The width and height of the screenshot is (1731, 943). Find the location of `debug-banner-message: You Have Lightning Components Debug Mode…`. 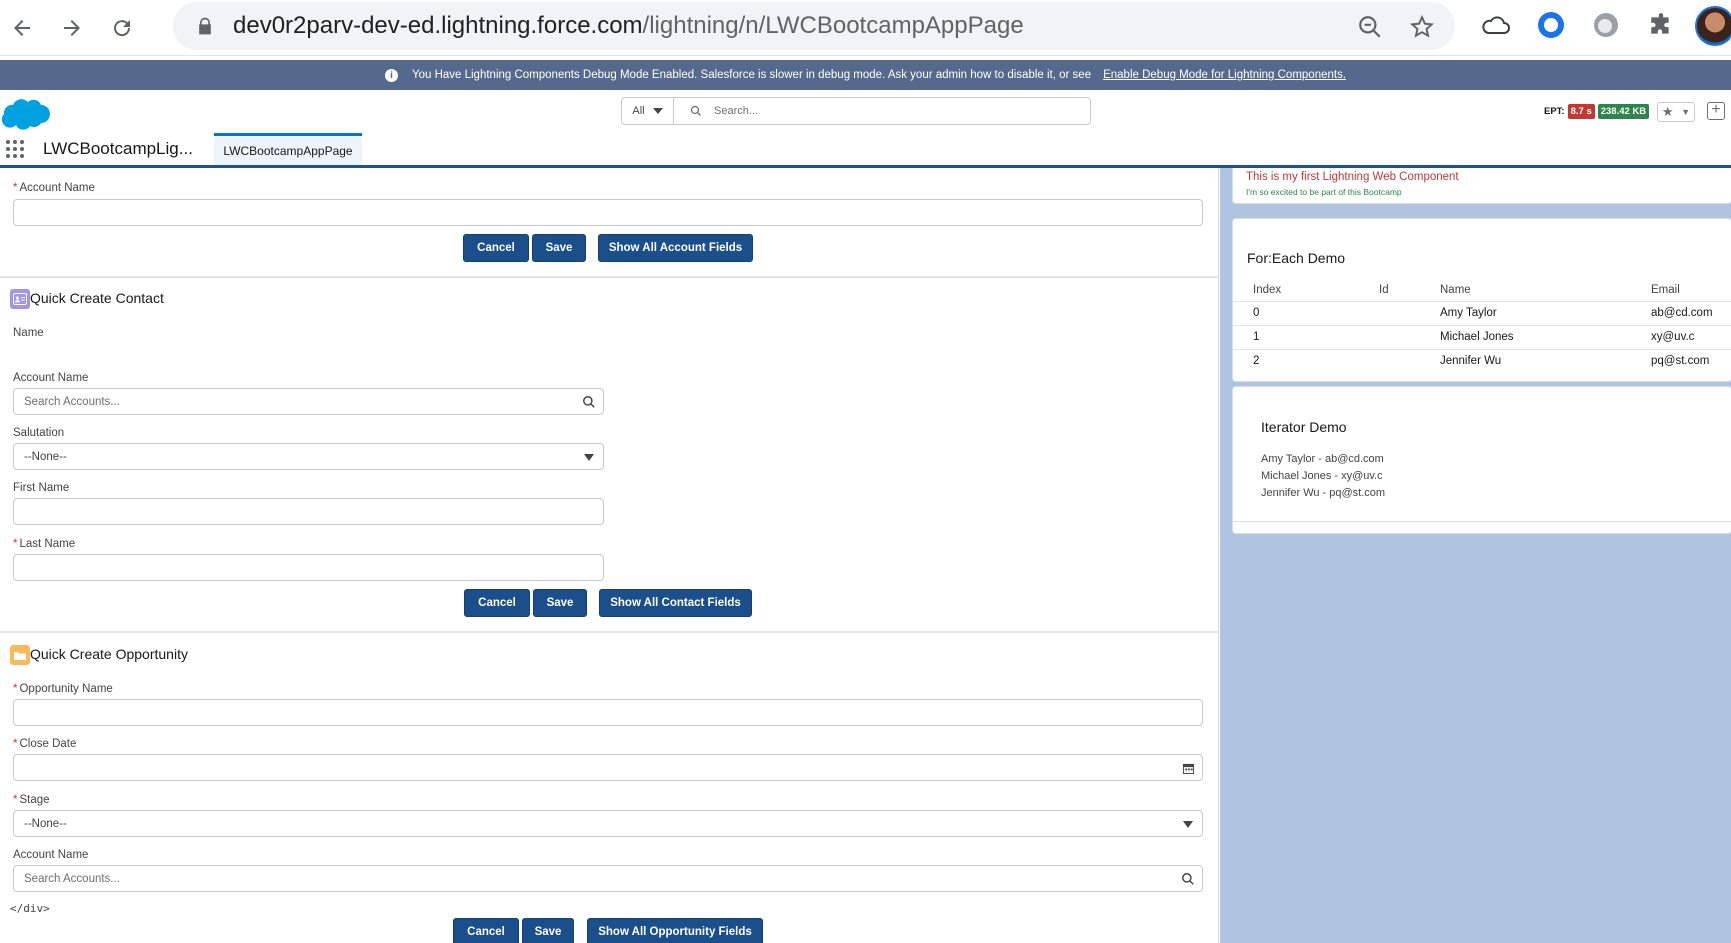

debug-banner-message: You Have Lightning Components Debug Mode… is located at coordinates (751, 75).